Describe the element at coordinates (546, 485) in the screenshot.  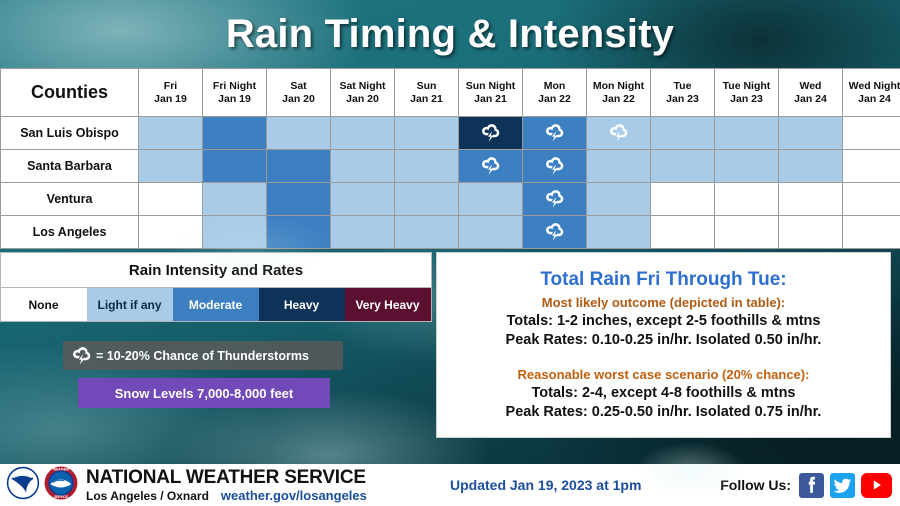
I see `updated-timestamp: Updated Jan 19, 2023 at 1pm` at that location.